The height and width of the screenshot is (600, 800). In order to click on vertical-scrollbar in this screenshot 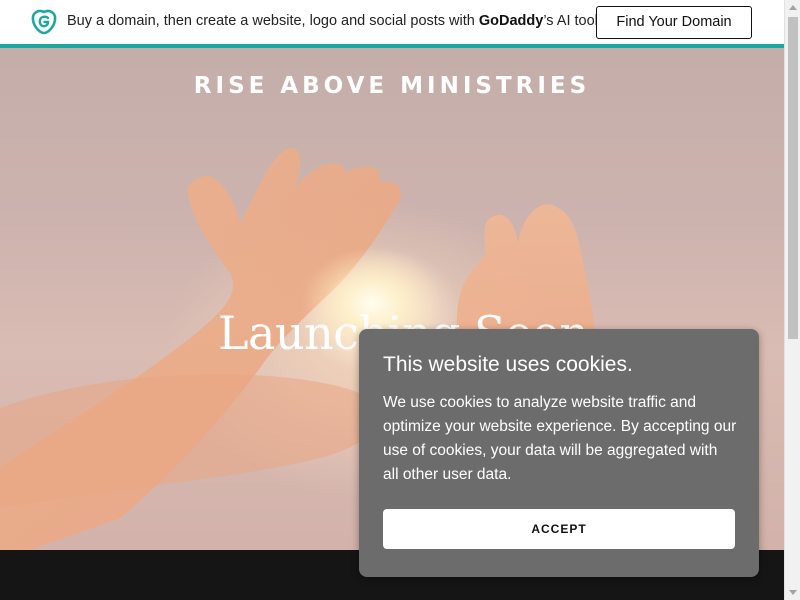, I will do `click(792, 300)`.